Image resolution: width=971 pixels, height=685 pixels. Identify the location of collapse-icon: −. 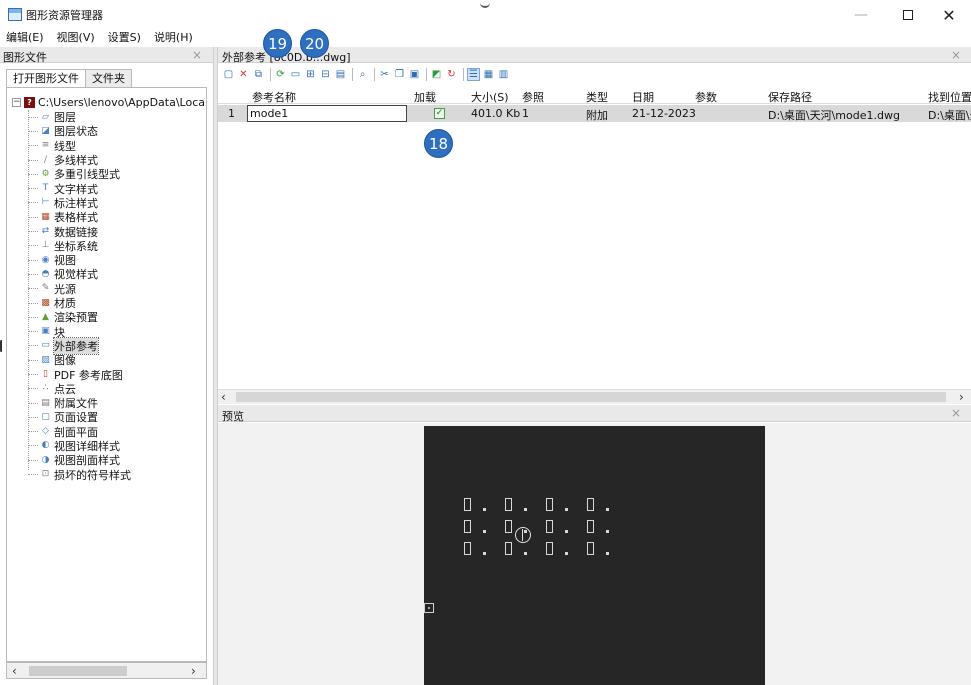
(16, 102).